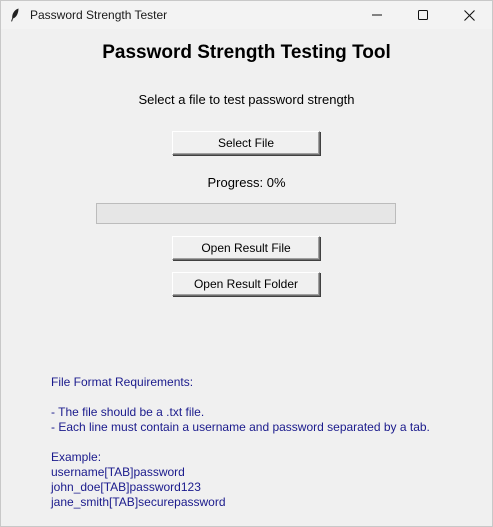 The width and height of the screenshot is (493, 527). I want to click on maximize-button, so click(423, 15).